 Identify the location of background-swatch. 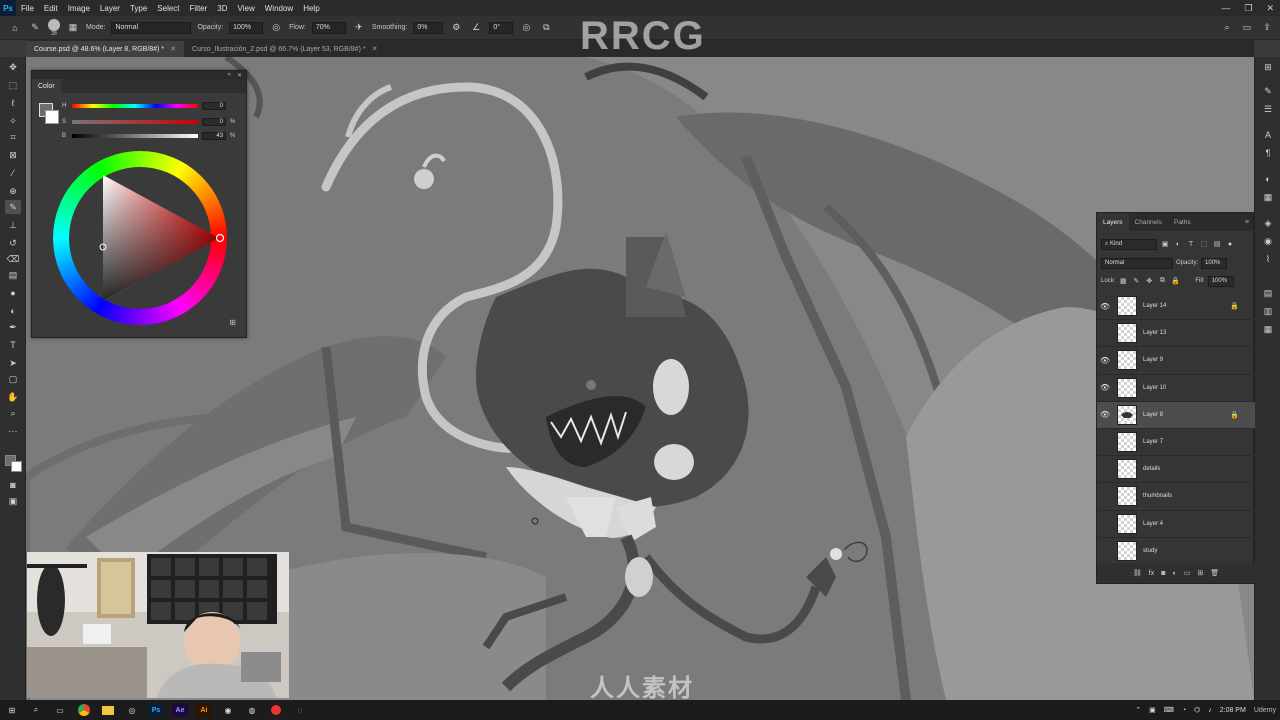
(52, 117).